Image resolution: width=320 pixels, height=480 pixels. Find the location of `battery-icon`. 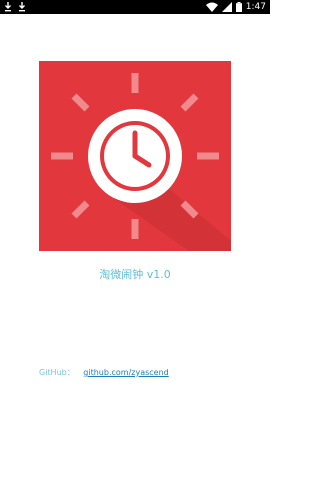

battery-icon is located at coordinates (238, 7).